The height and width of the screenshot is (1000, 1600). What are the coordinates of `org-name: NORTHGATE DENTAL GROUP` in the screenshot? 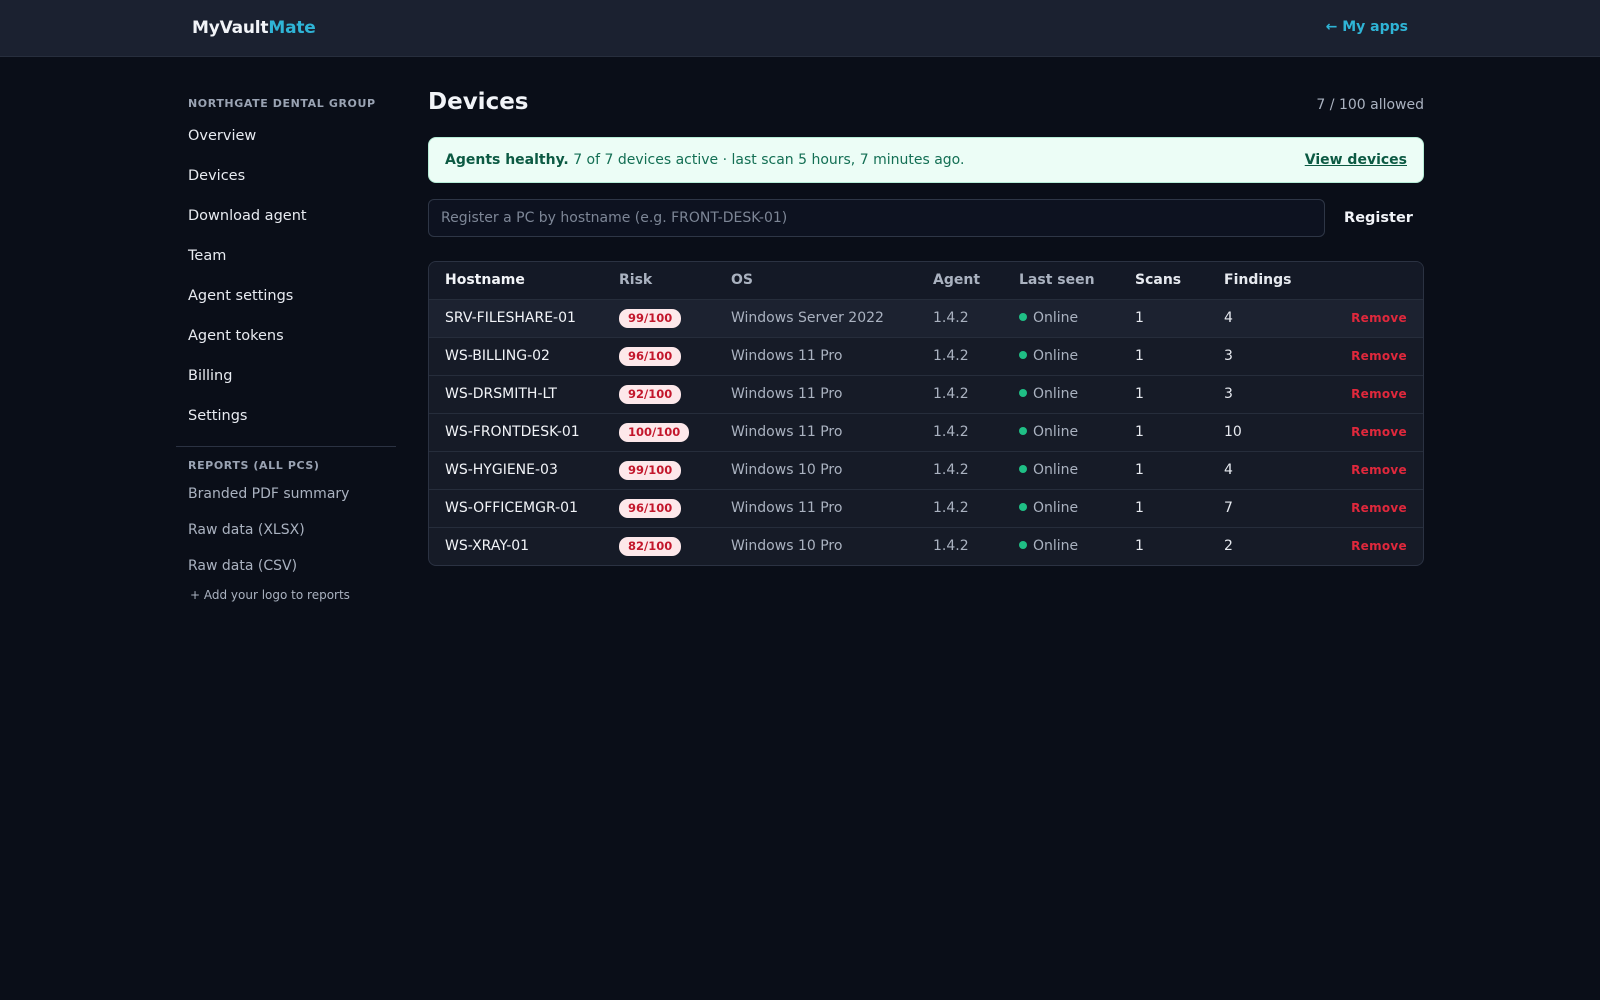 It's located at (282, 103).